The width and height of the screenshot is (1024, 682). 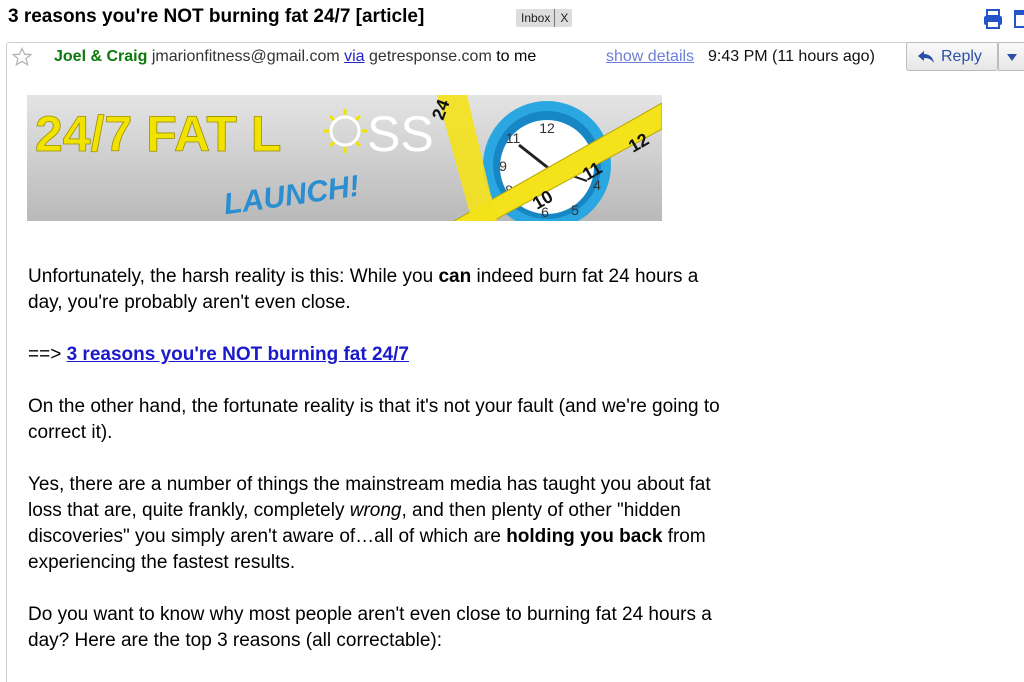 What do you see at coordinates (547, 128) in the screenshot?
I see `svg-text: 12` at bounding box center [547, 128].